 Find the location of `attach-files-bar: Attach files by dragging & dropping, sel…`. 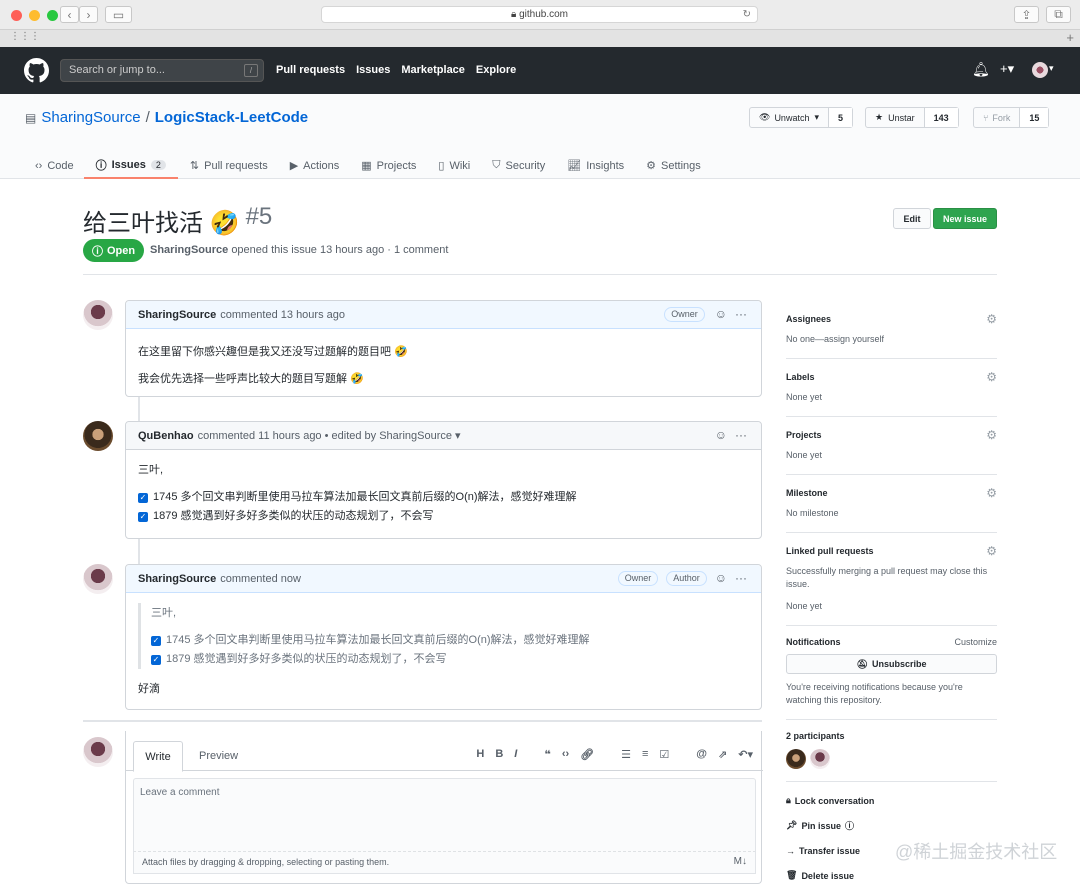

attach-files-bar: Attach files by dragging & dropping, sel… is located at coordinates (444, 863).